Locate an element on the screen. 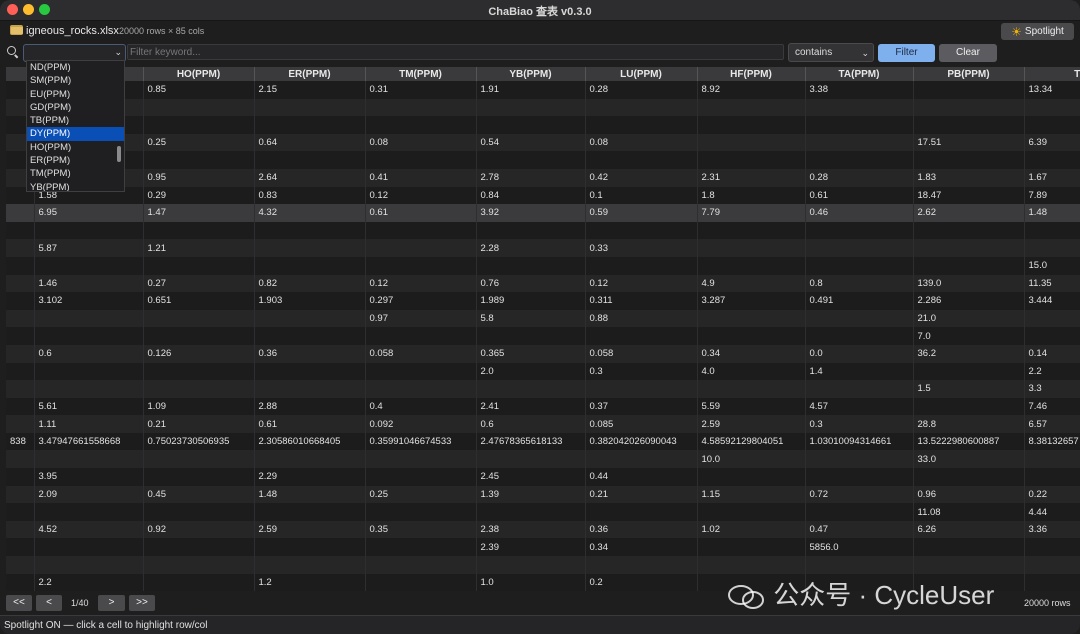 This screenshot has width=1080, height=634. table-cell: 8.38132657 is located at coordinates (1052, 441).